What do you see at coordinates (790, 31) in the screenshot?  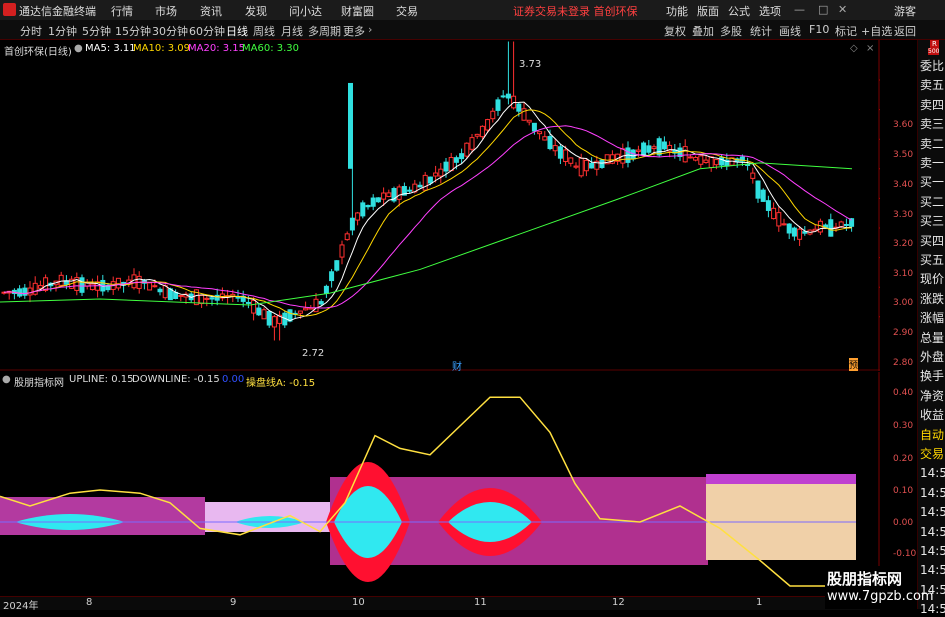 I see `toolbar-draw: 画线` at bounding box center [790, 31].